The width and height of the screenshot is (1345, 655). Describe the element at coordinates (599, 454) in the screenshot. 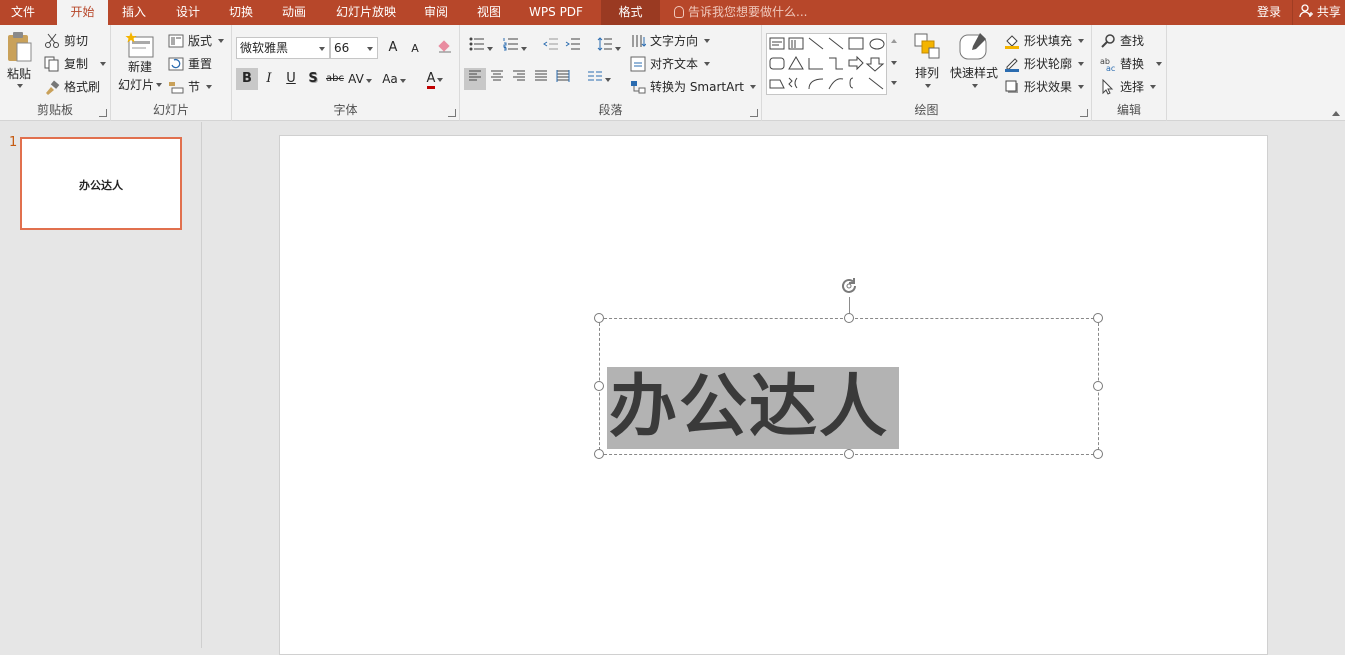

I see `resize-handle-bottom-left` at that location.